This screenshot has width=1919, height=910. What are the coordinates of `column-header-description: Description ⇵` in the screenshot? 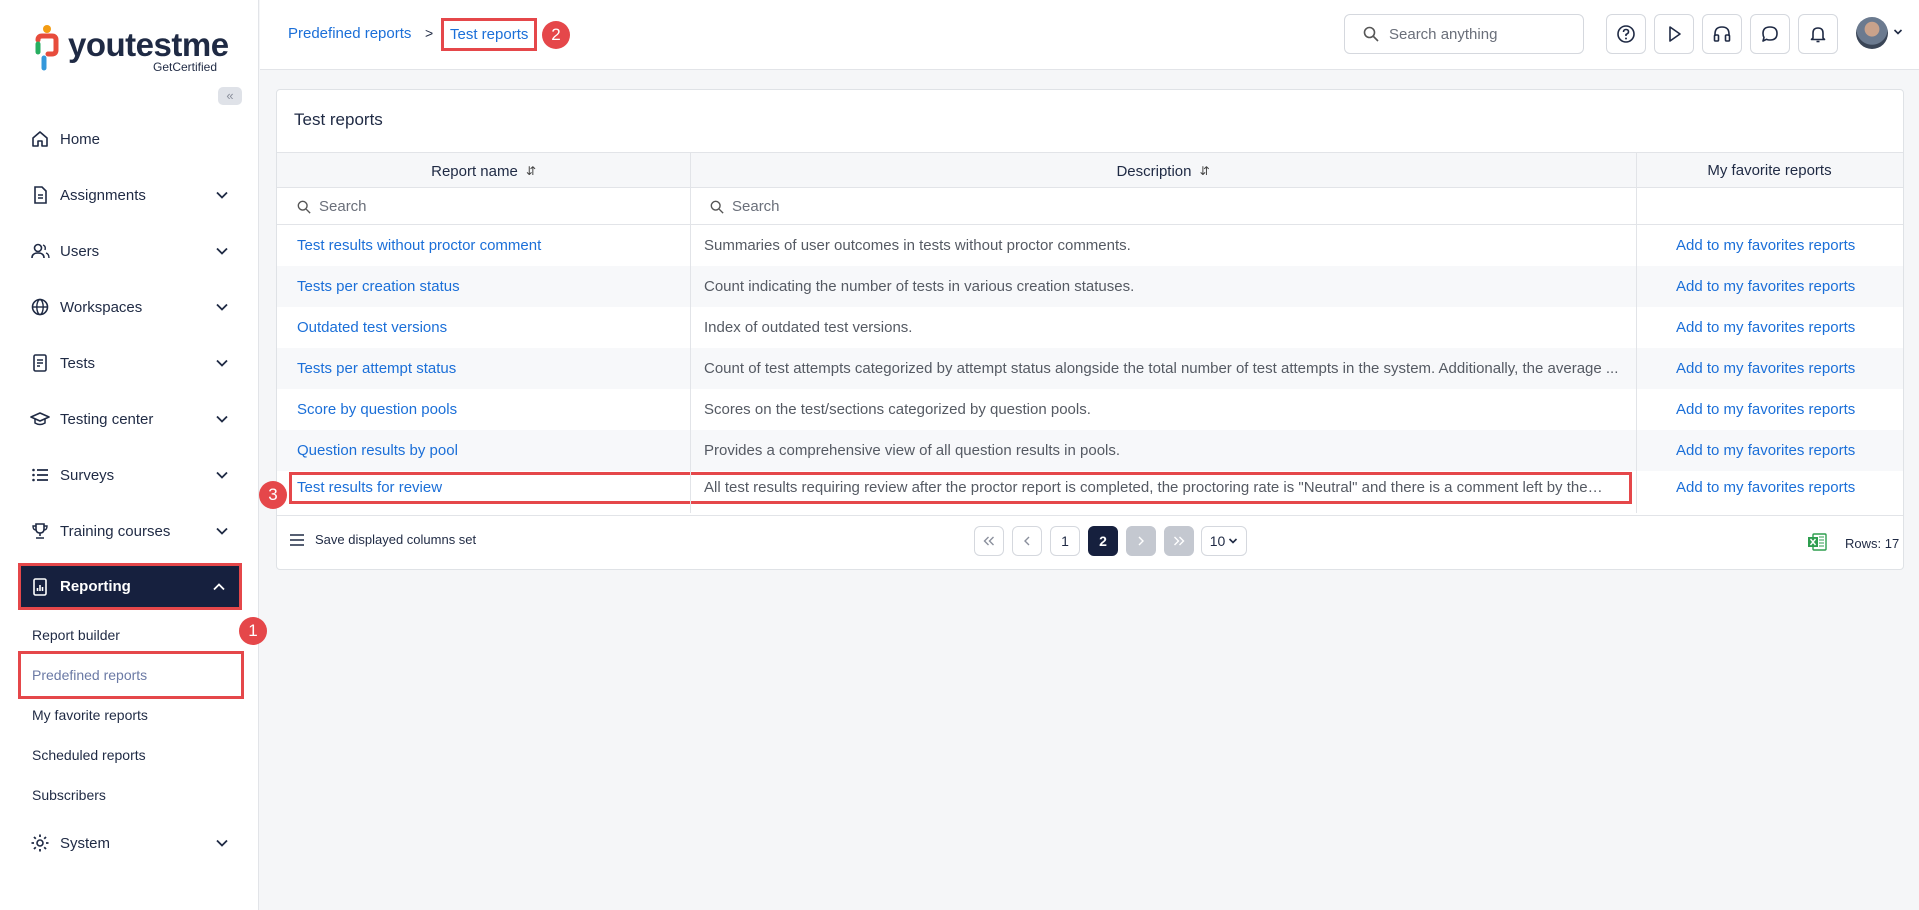 It's located at (1163, 171).